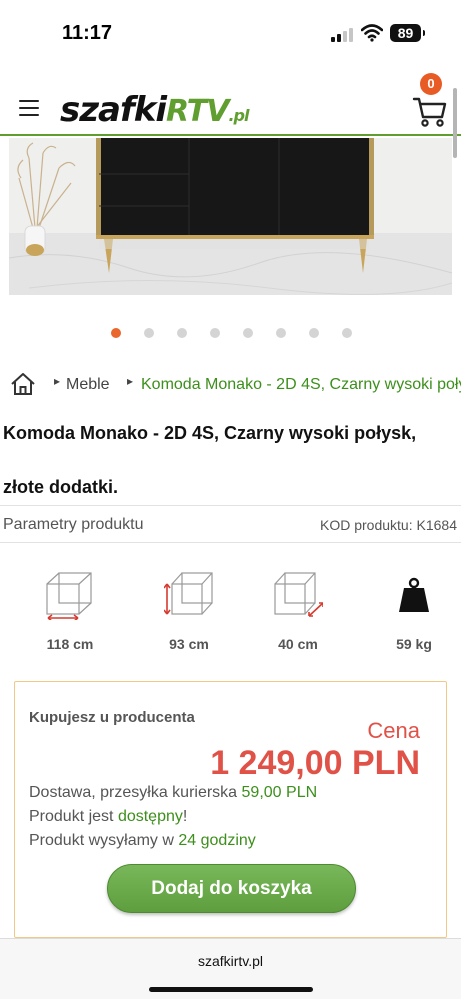 Image resolution: width=461 pixels, height=999 pixels. Describe the element at coordinates (88, 385) in the screenshot. I see `breadcrumb-item-meble: Meble` at that location.